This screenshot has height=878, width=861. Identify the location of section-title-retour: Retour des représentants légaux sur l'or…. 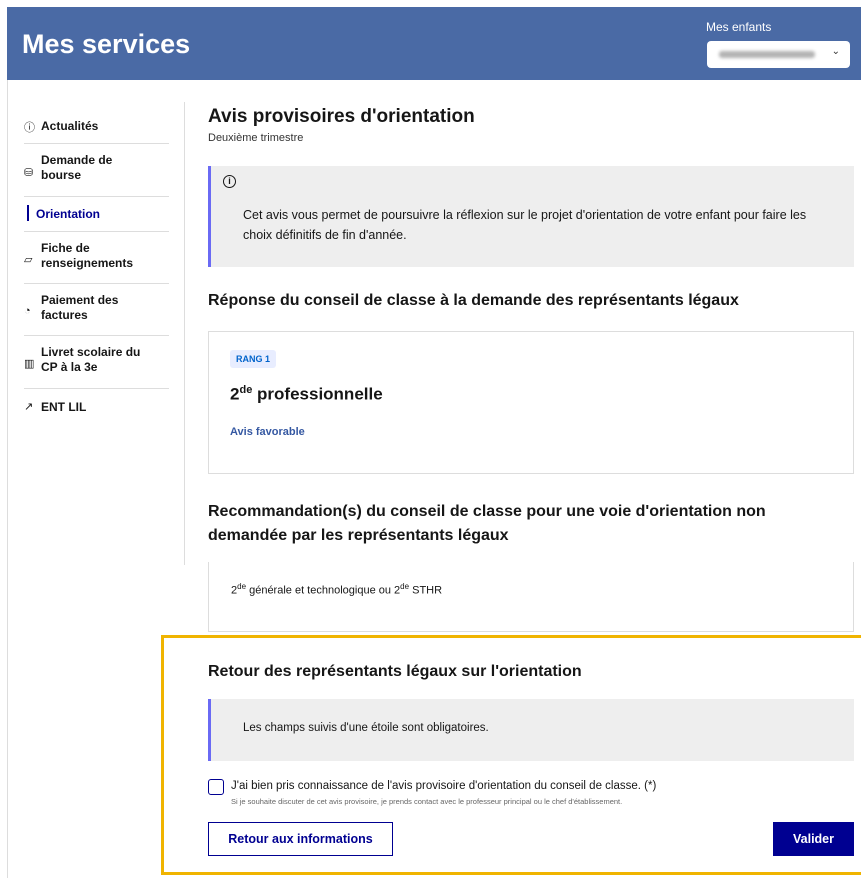
(395, 671).